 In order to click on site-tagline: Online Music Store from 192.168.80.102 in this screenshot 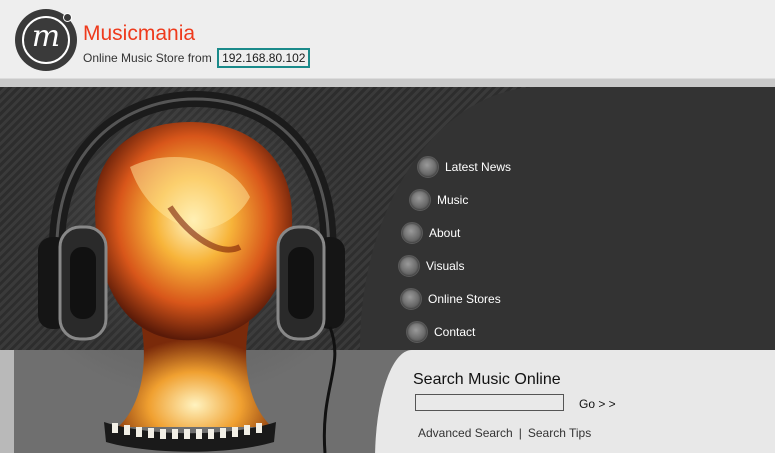, I will do `click(197, 58)`.